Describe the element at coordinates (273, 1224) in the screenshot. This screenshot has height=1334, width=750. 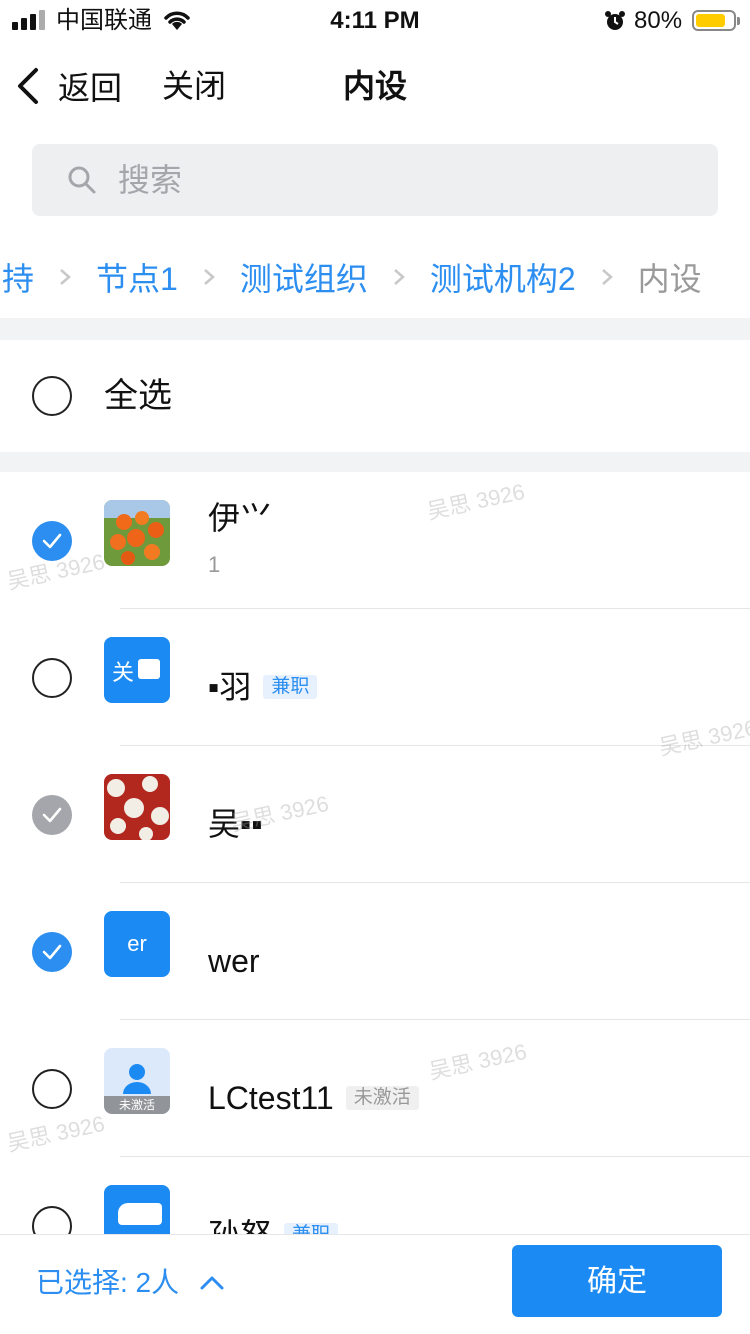
I see `contact-name-group: 孙怒 兼职` at that location.